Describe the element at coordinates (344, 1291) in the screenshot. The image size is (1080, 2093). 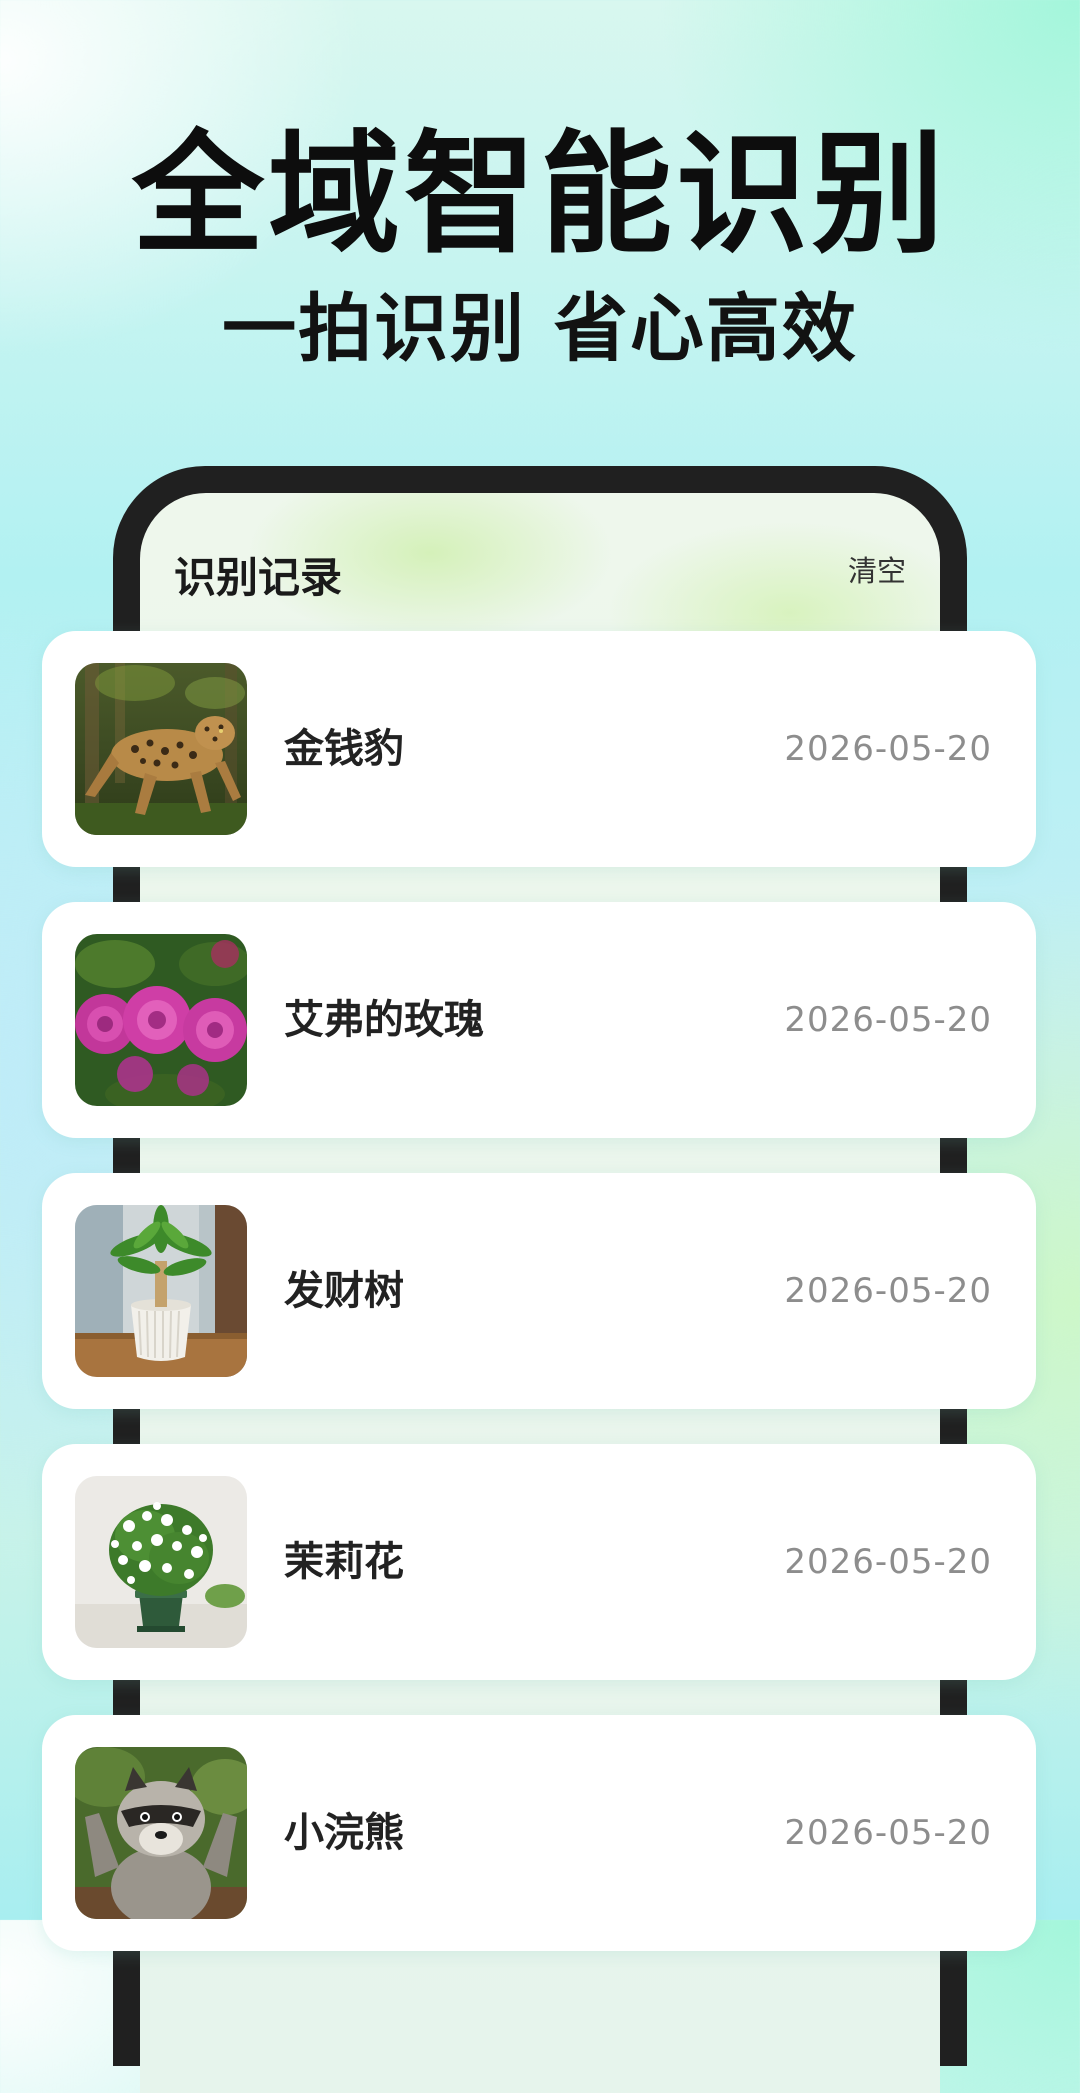
I see `record-name: 发财树` at that location.